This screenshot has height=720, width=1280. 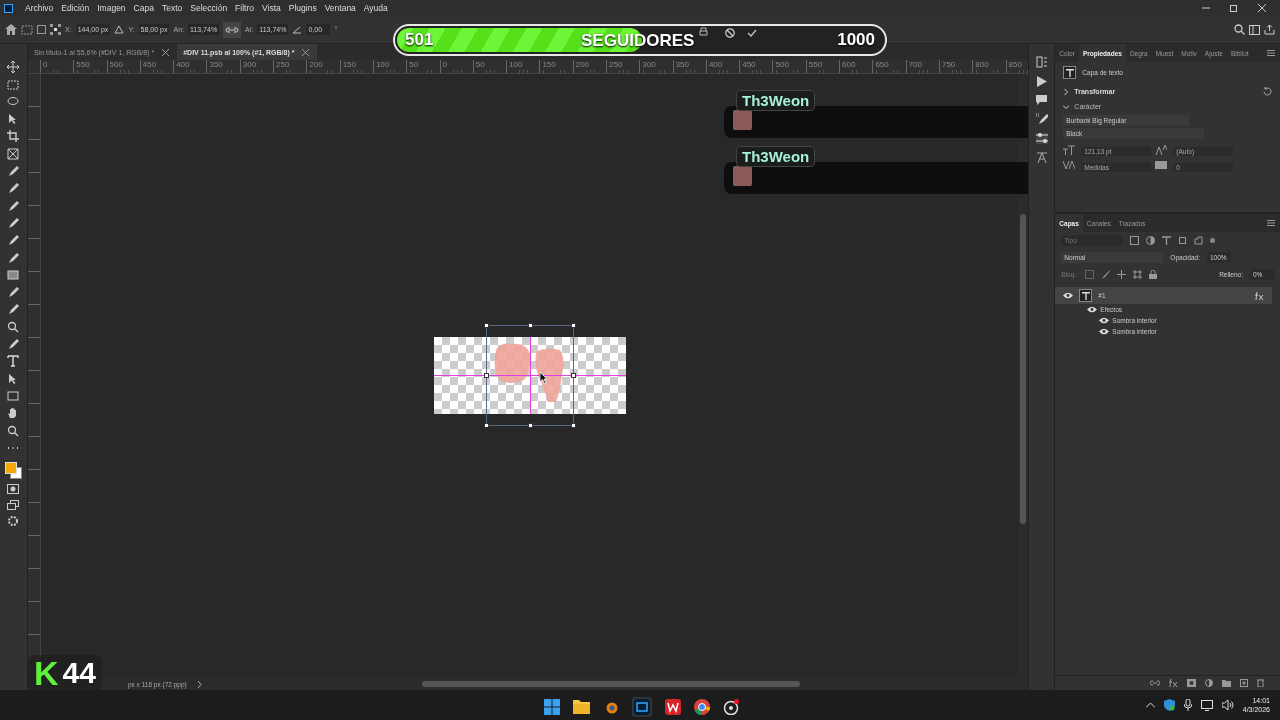 I want to click on toggle-dot-icon, so click(x=1213, y=240).